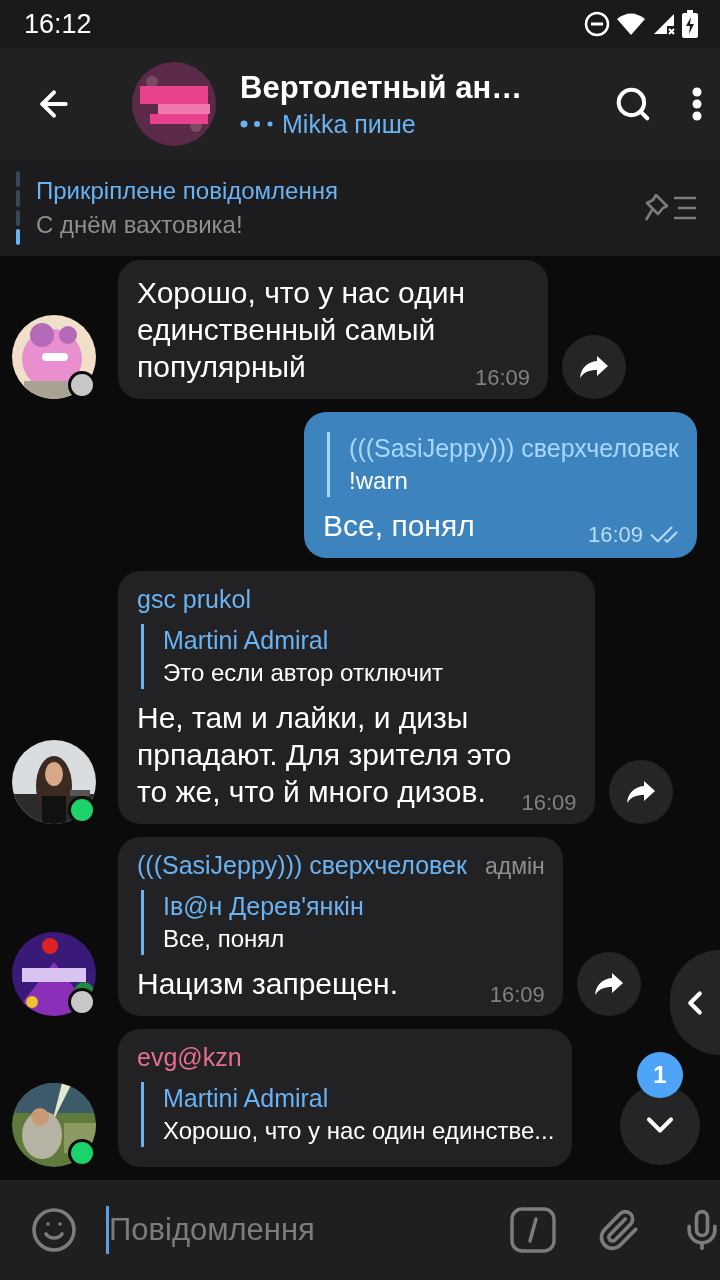 This screenshot has width=720, height=1280. What do you see at coordinates (633, 104) in the screenshot?
I see `search-button` at bounding box center [633, 104].